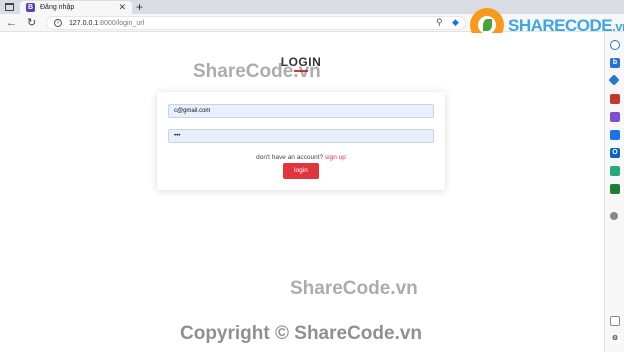  What do you see at coordinates (615, 63) in the screenshot?
I see `sidebar-bing-icon: b` at bounding box center [615, 63].